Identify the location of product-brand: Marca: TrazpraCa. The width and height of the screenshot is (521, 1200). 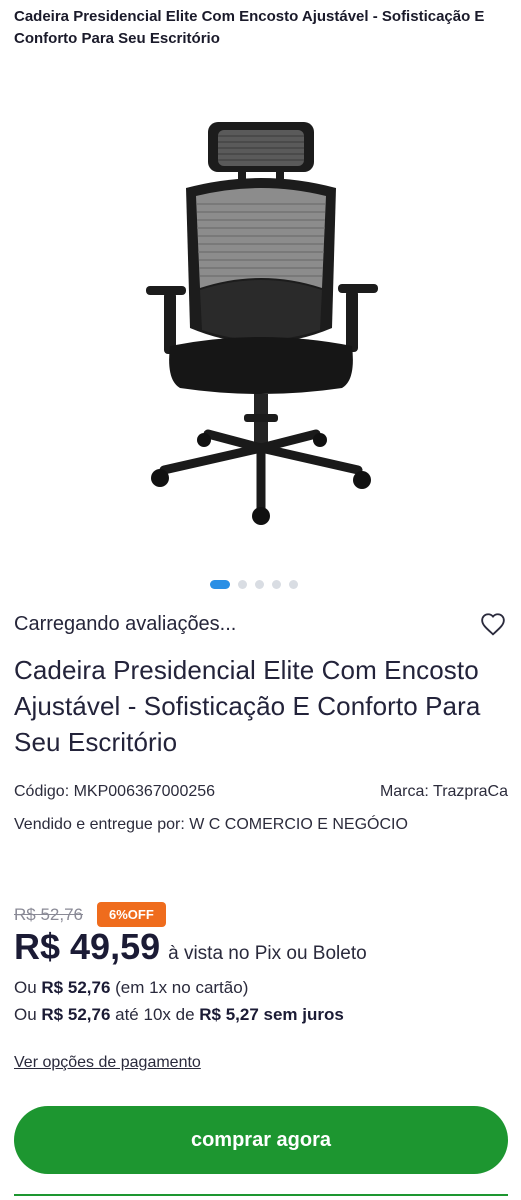
(444, 792).